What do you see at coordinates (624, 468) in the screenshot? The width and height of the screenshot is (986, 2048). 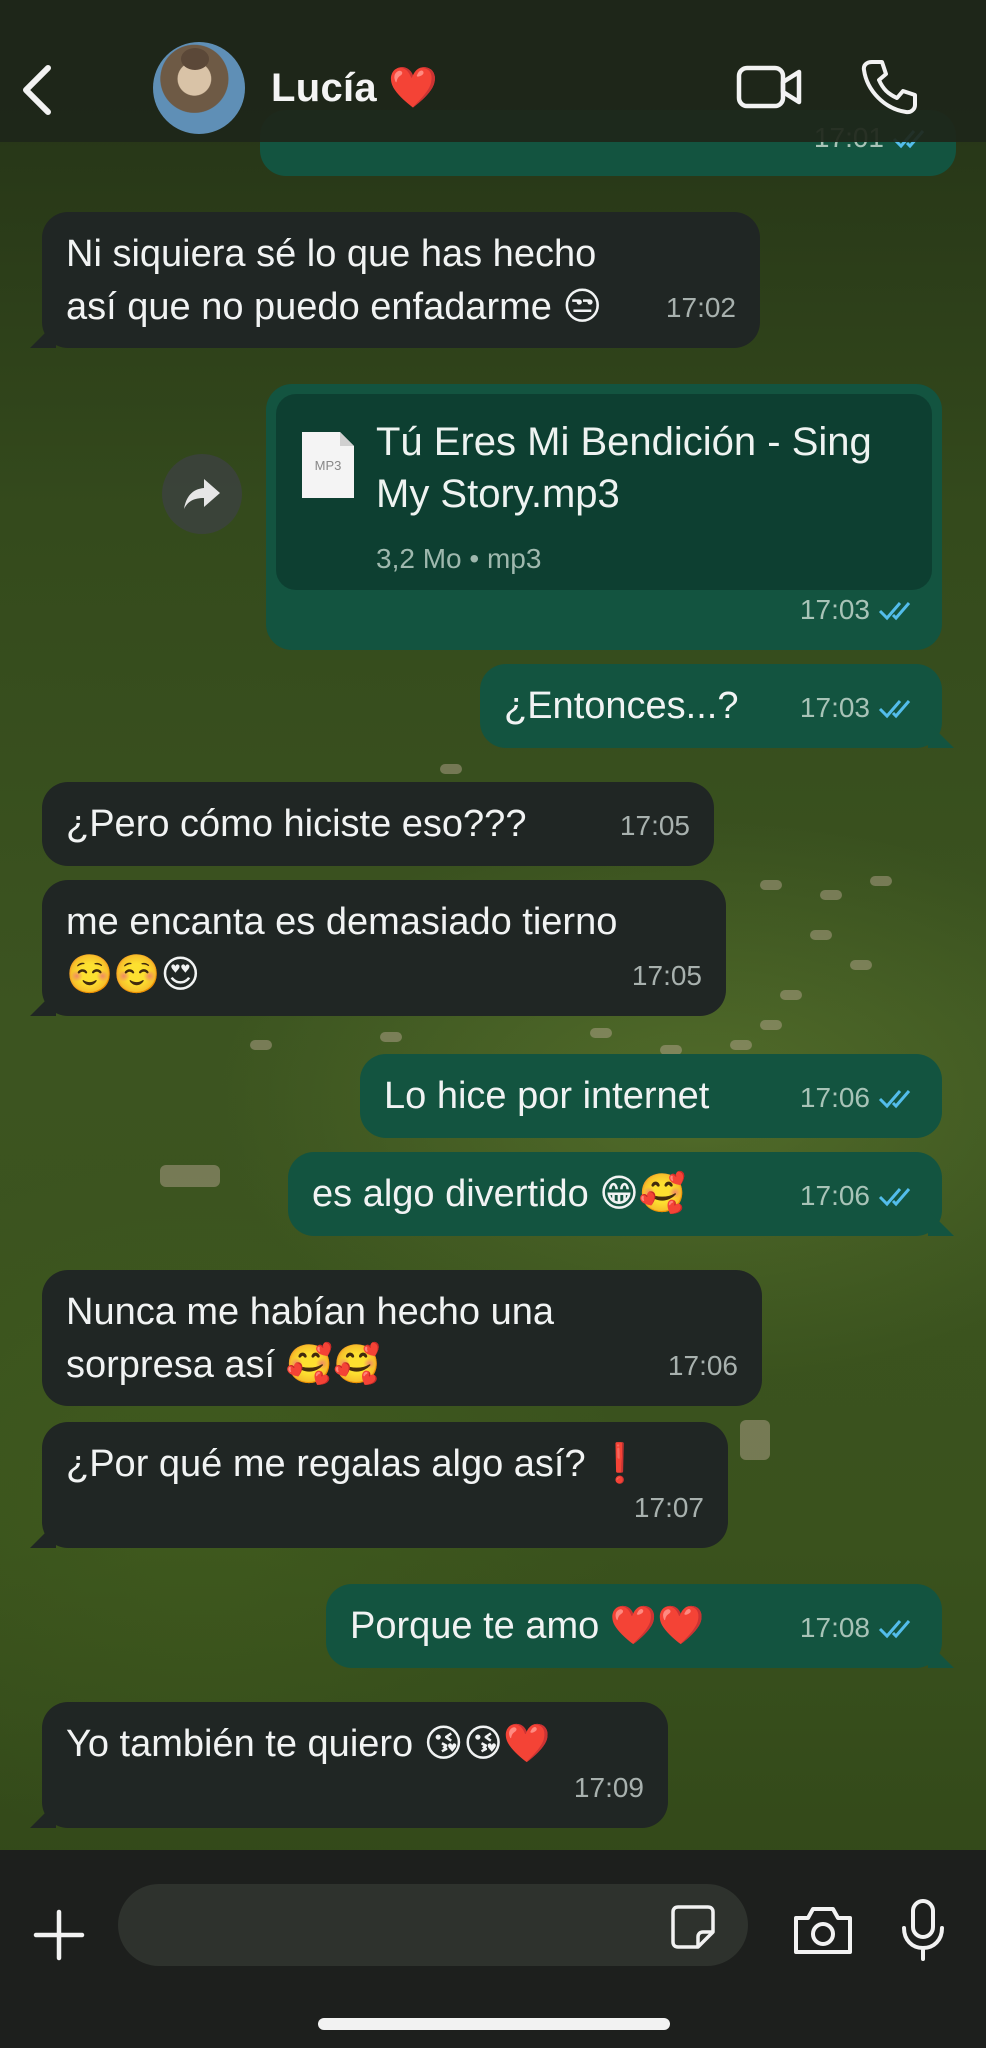 I see `file-name: Tú Eres Mi Bendición - Sing My Story.mp3` at bounding box center [624, 468].